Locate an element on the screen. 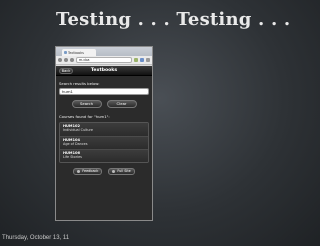 This screenshot has width=320, height=246. back-icon is located at coordinates (60, 60).